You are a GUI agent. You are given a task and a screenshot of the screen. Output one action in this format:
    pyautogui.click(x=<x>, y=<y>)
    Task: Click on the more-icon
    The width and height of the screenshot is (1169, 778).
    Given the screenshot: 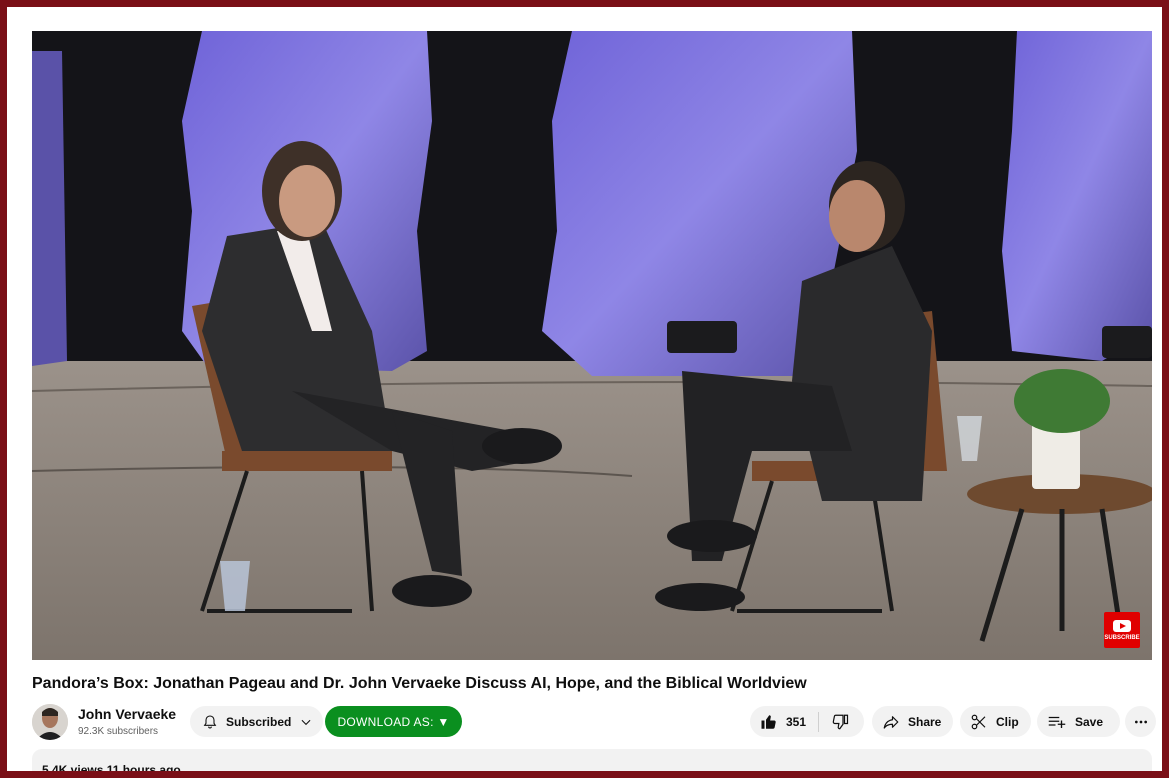 What is the action you would take?
    pyautogui.click(x=1140, y=721)
    